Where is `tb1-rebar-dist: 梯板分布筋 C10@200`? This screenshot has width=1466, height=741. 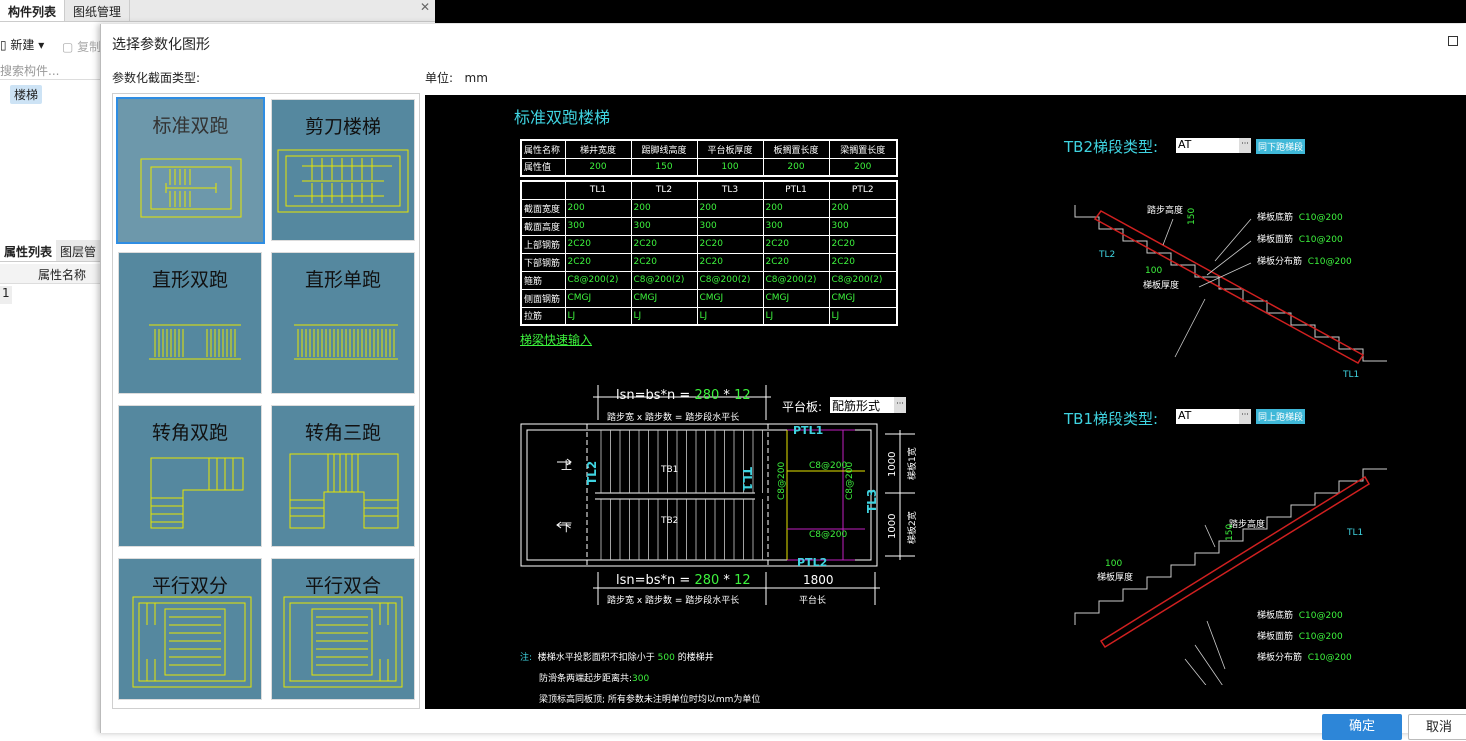 tb1-rebar-dist: 梯板分布筋 C10@200 is located at coordinates (1304, 656).